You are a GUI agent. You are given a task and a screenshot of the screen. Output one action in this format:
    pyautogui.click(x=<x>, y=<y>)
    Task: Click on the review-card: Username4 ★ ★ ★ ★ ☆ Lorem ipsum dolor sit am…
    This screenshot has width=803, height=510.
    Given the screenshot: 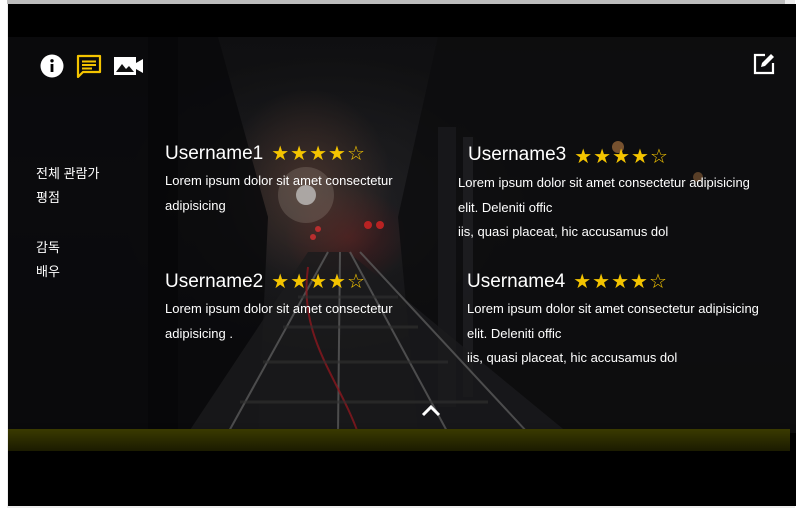 What is the action you would take?
    pyautogui.click(x=613, y=321)
    